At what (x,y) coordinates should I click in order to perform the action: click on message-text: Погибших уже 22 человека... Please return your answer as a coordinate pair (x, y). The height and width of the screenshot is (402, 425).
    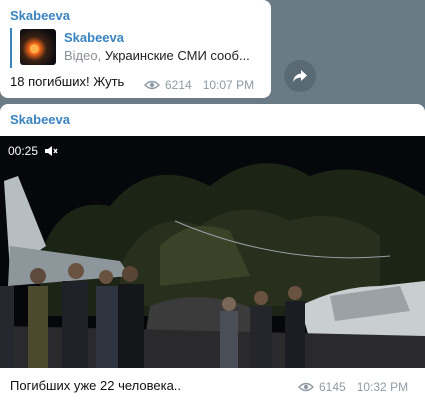
    Looking at the image, I should click on (96, 385).